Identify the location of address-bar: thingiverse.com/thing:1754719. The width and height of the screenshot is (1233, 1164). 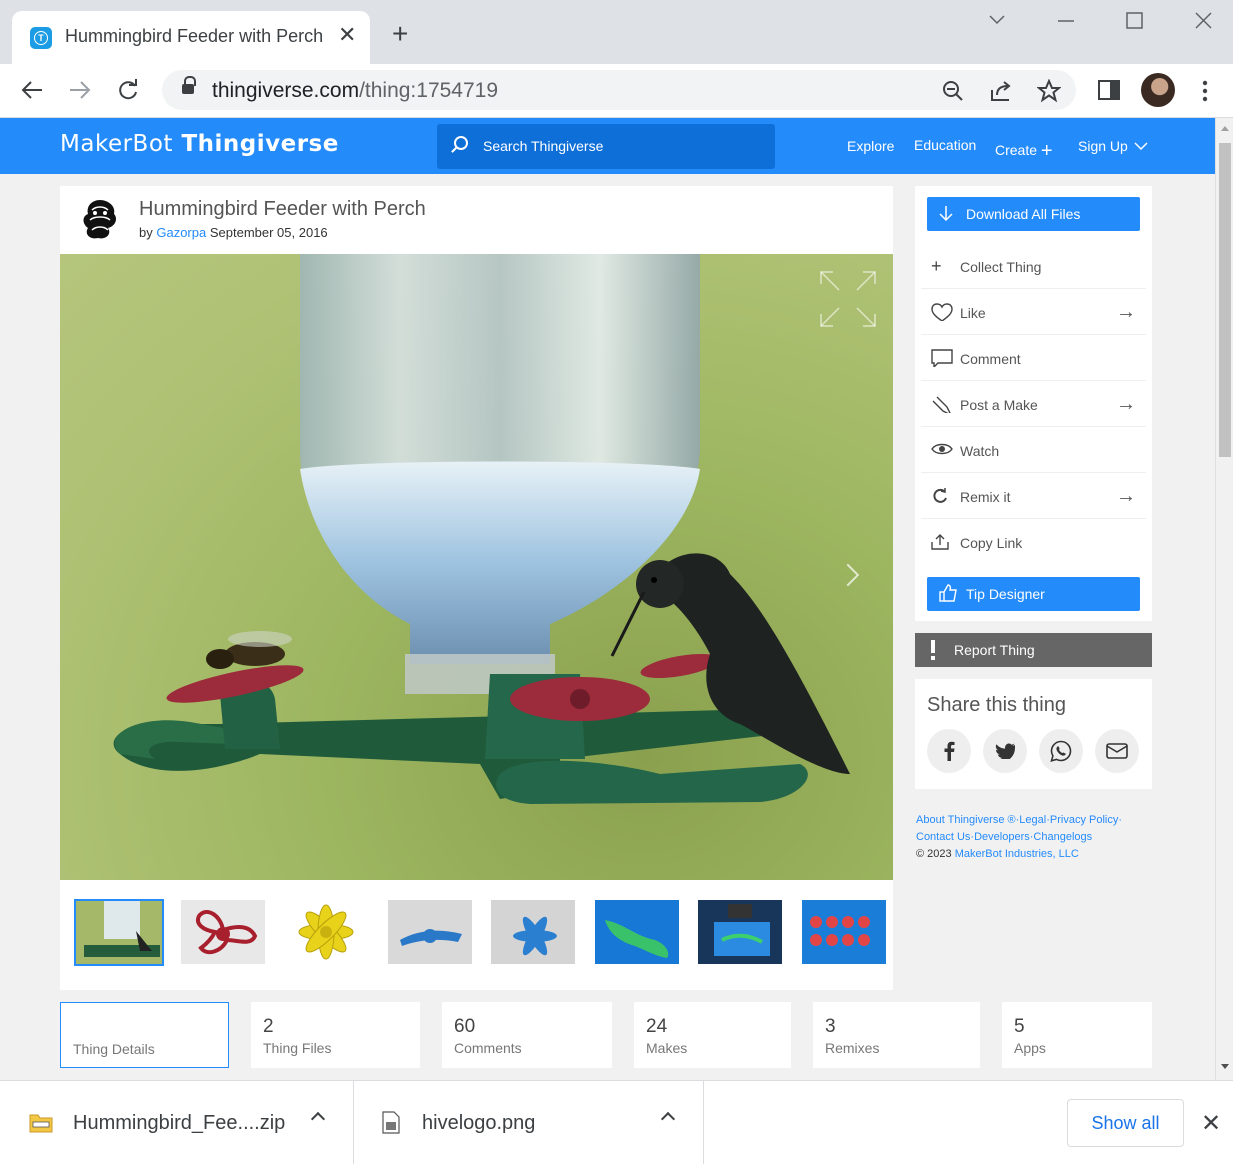
(616, 91).